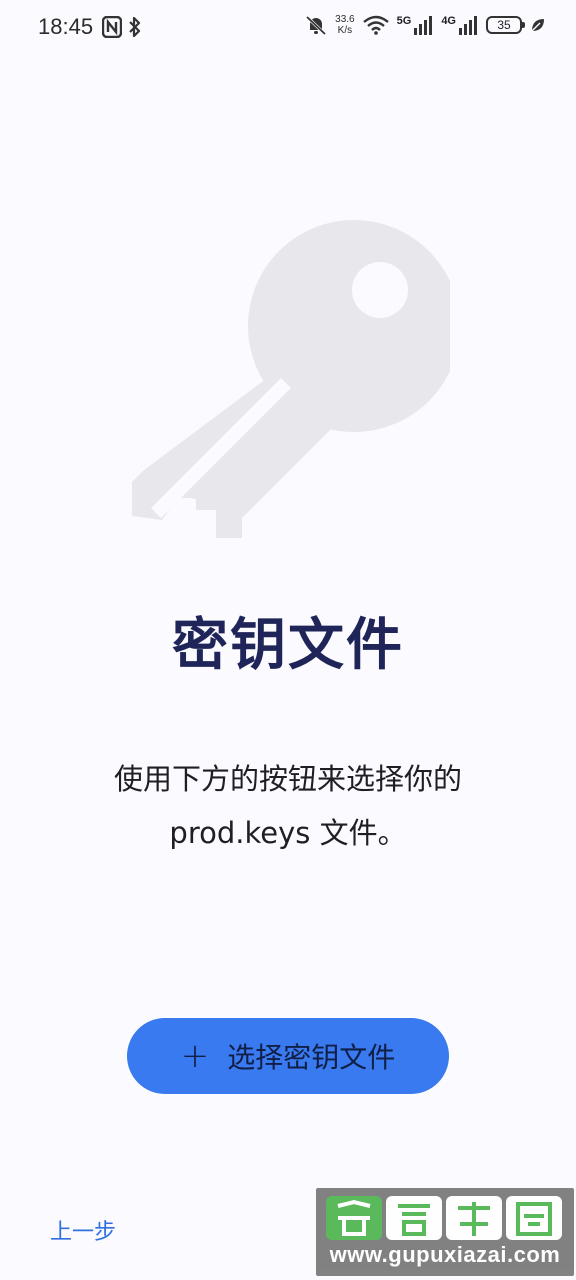  What do you see at coordinates (66, 26) in the screenshot?
I see `status-time: 18:45` at bounding box center [66, 26].